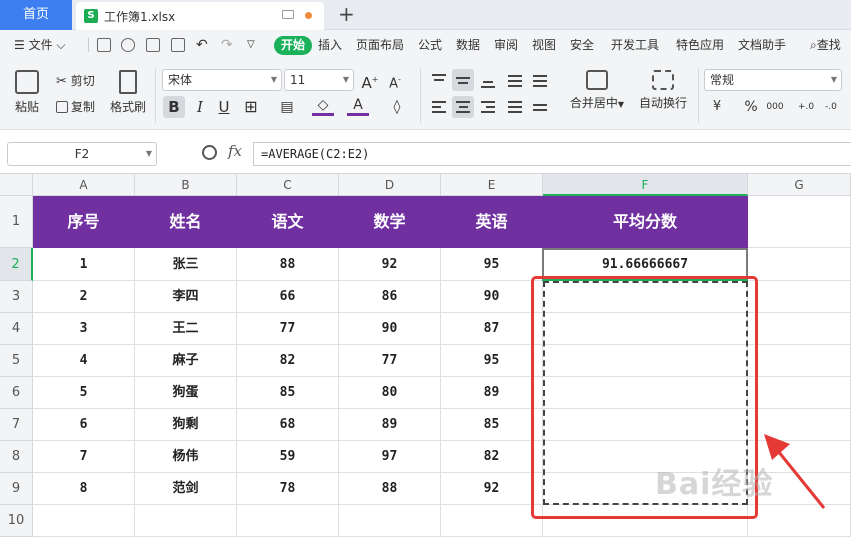 Image resolution: width=851 pixels, height=537 pixels. Describe the element at coordinates (178, 45) in the screenshot. I see `print-preview-icon` at that location.